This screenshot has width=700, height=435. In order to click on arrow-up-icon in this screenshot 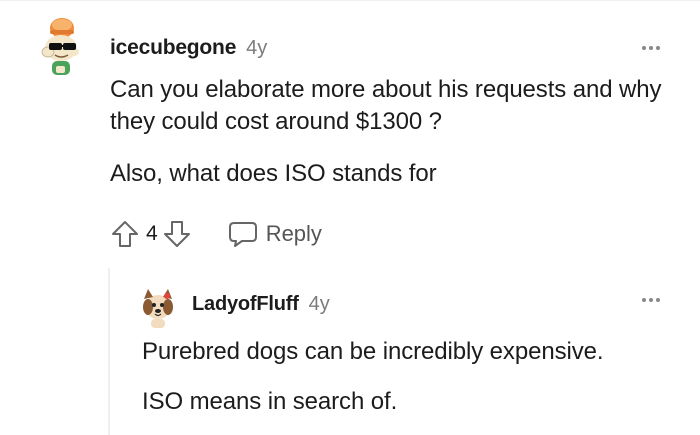, I will do `click(125, 234)`.